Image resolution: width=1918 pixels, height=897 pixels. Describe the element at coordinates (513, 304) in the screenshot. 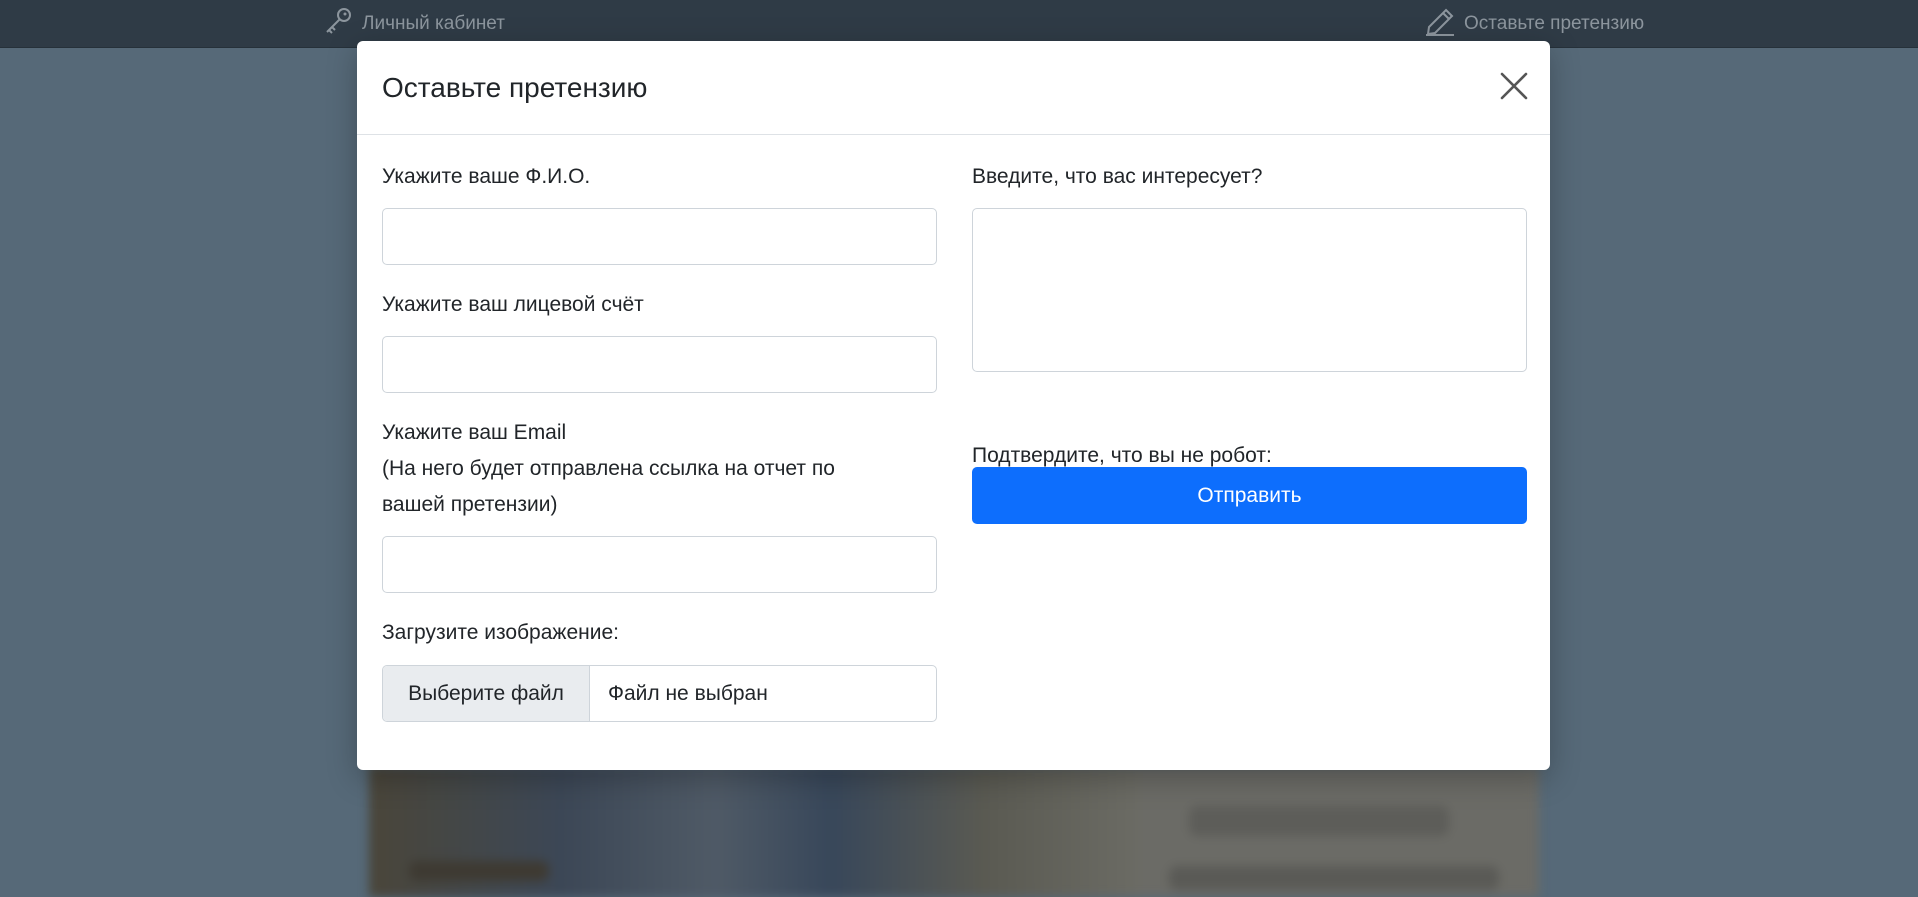

I see `account-number-label: Укажите ваш лицевой счёт` at that location.